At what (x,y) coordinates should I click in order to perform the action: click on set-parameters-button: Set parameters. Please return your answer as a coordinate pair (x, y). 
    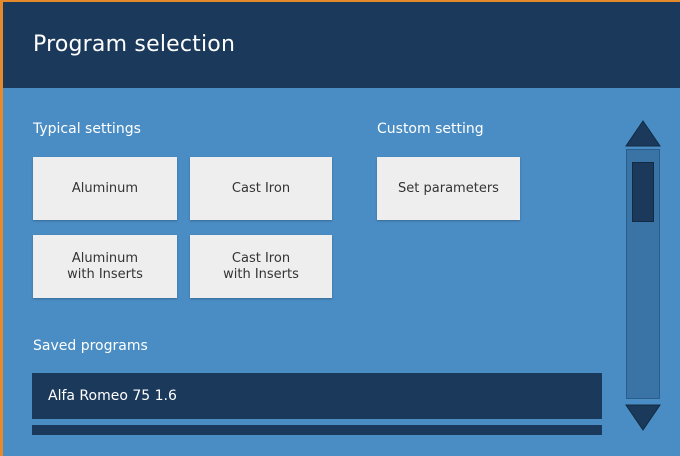
    Looking at the image, I should click on (448, 188).